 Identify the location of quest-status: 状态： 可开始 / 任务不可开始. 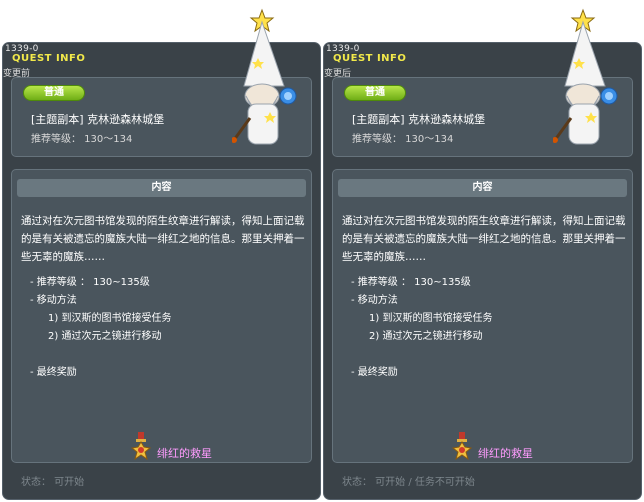
(408, 482).